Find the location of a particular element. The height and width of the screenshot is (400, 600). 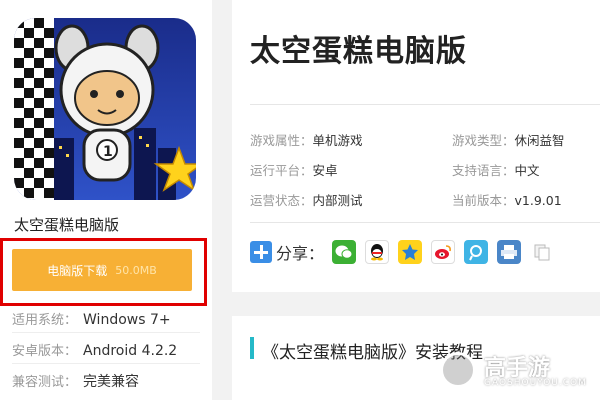

page-title: 太空蛋糕电脑版 is located at coordinates (358, 51).